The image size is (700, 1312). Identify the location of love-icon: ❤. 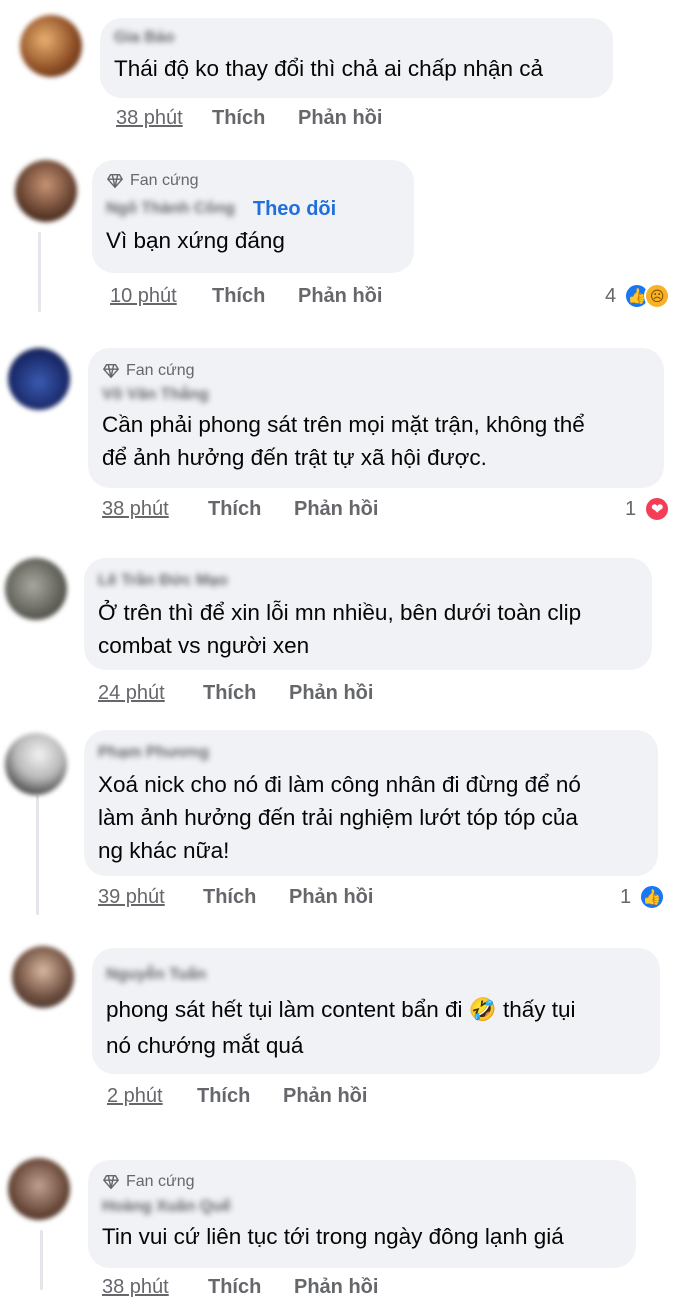
(657, 509).